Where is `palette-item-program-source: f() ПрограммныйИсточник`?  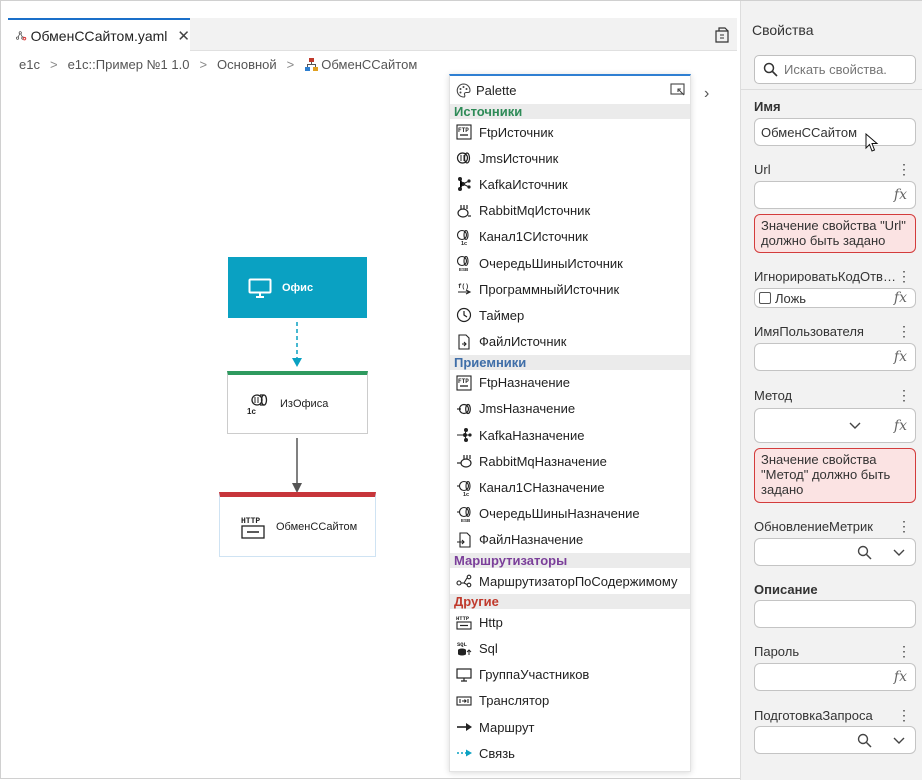
palette-item-program-source: f() ПрограммныйИсточник is located at coordinates (570, 289).